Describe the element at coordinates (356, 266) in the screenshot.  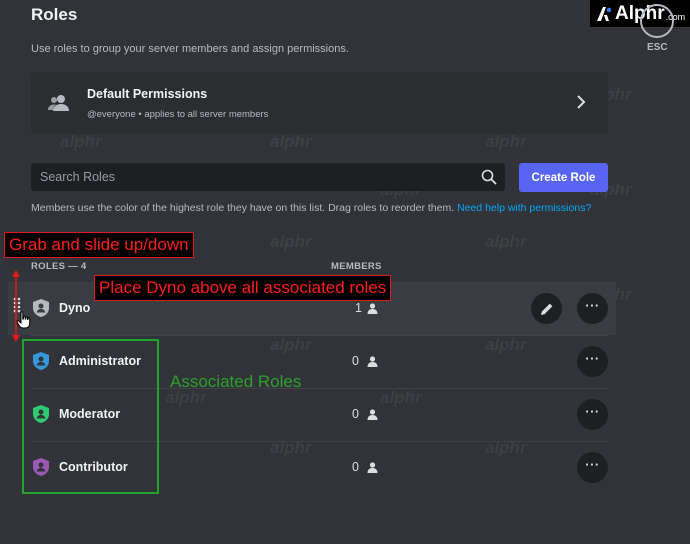
I see `members-column-header: MEMBERS` at that location.